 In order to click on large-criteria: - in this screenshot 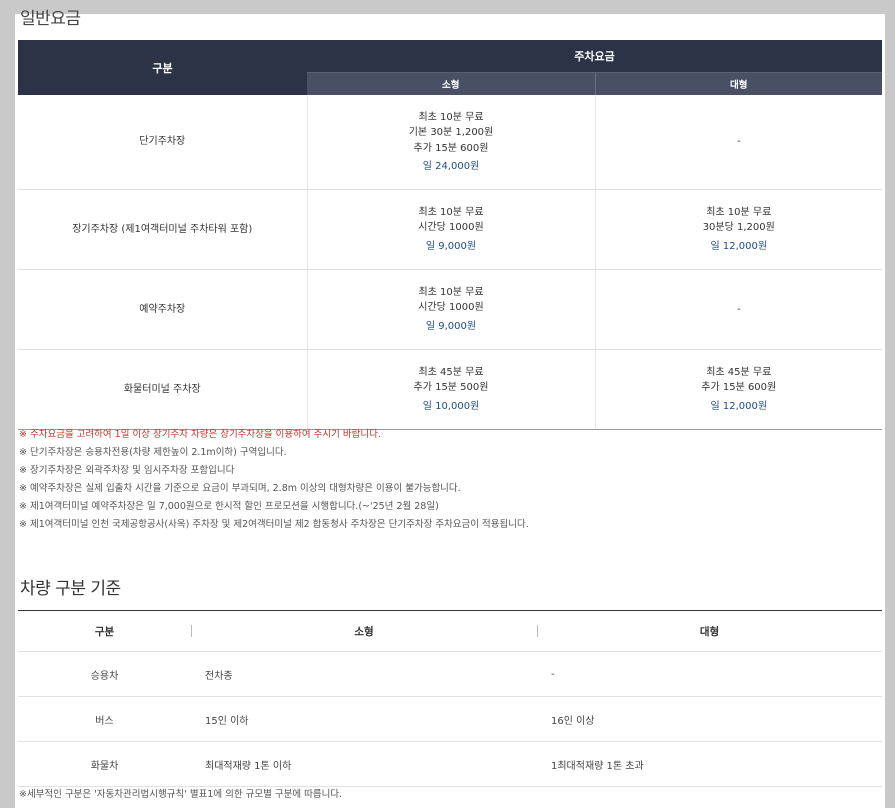, I will do `click(709, 674)`.